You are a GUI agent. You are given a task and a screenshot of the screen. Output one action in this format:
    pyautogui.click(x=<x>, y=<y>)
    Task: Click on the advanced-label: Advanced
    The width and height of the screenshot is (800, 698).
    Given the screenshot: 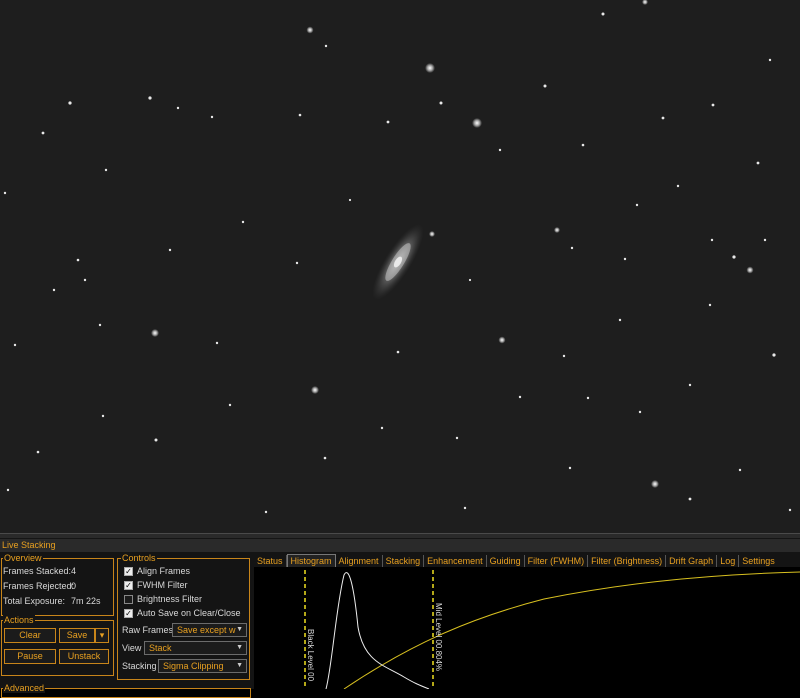 What is the action you would take?
    pyautogui.click(x=24, y=688)
    